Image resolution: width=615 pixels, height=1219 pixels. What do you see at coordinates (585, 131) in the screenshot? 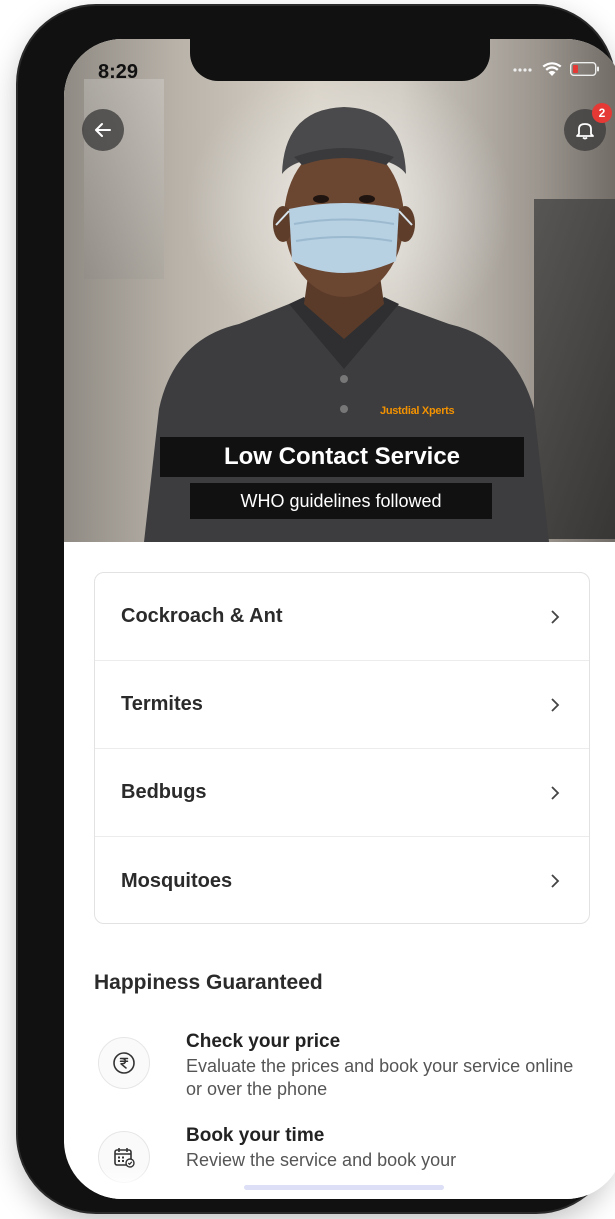
I see `bell-icon` at bounding box center [585, 131].